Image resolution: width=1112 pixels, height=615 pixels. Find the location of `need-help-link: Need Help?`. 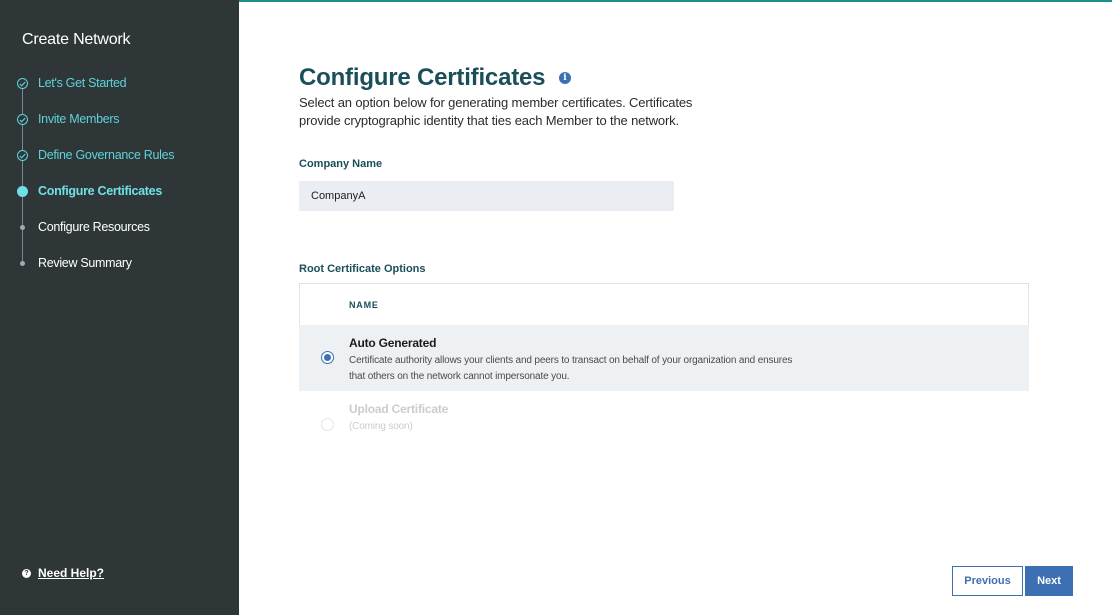

need-help-link: Need Help? is located at coordinates (71, 573).